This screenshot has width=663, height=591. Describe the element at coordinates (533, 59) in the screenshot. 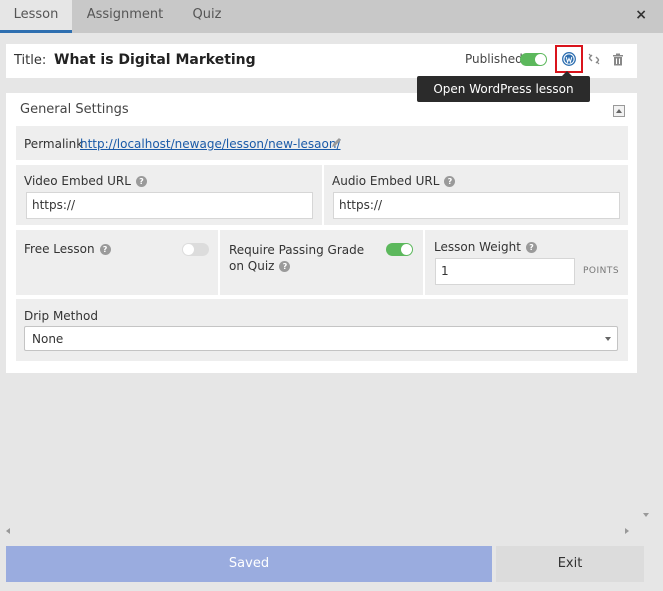

I see `published-toggle` at that location.